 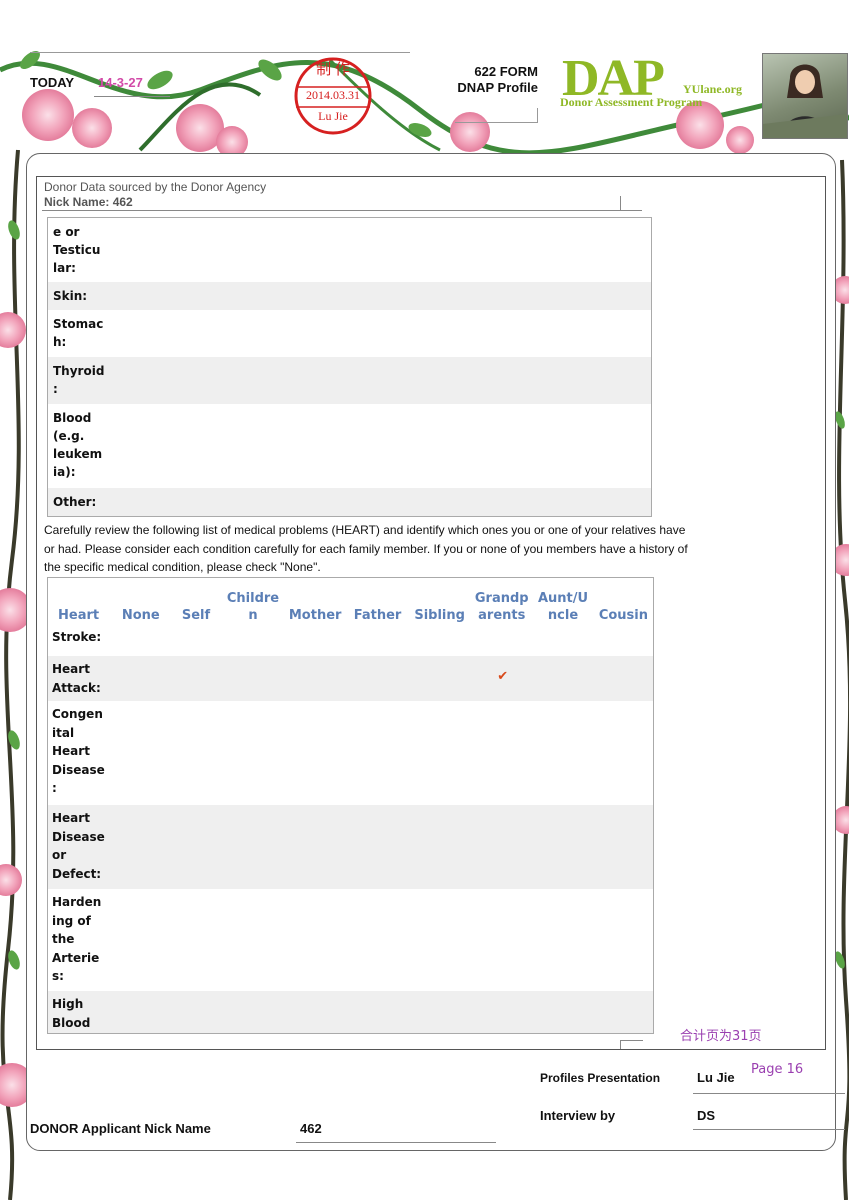 I want to click on table-row: Other:, so click(x=349, y=502).